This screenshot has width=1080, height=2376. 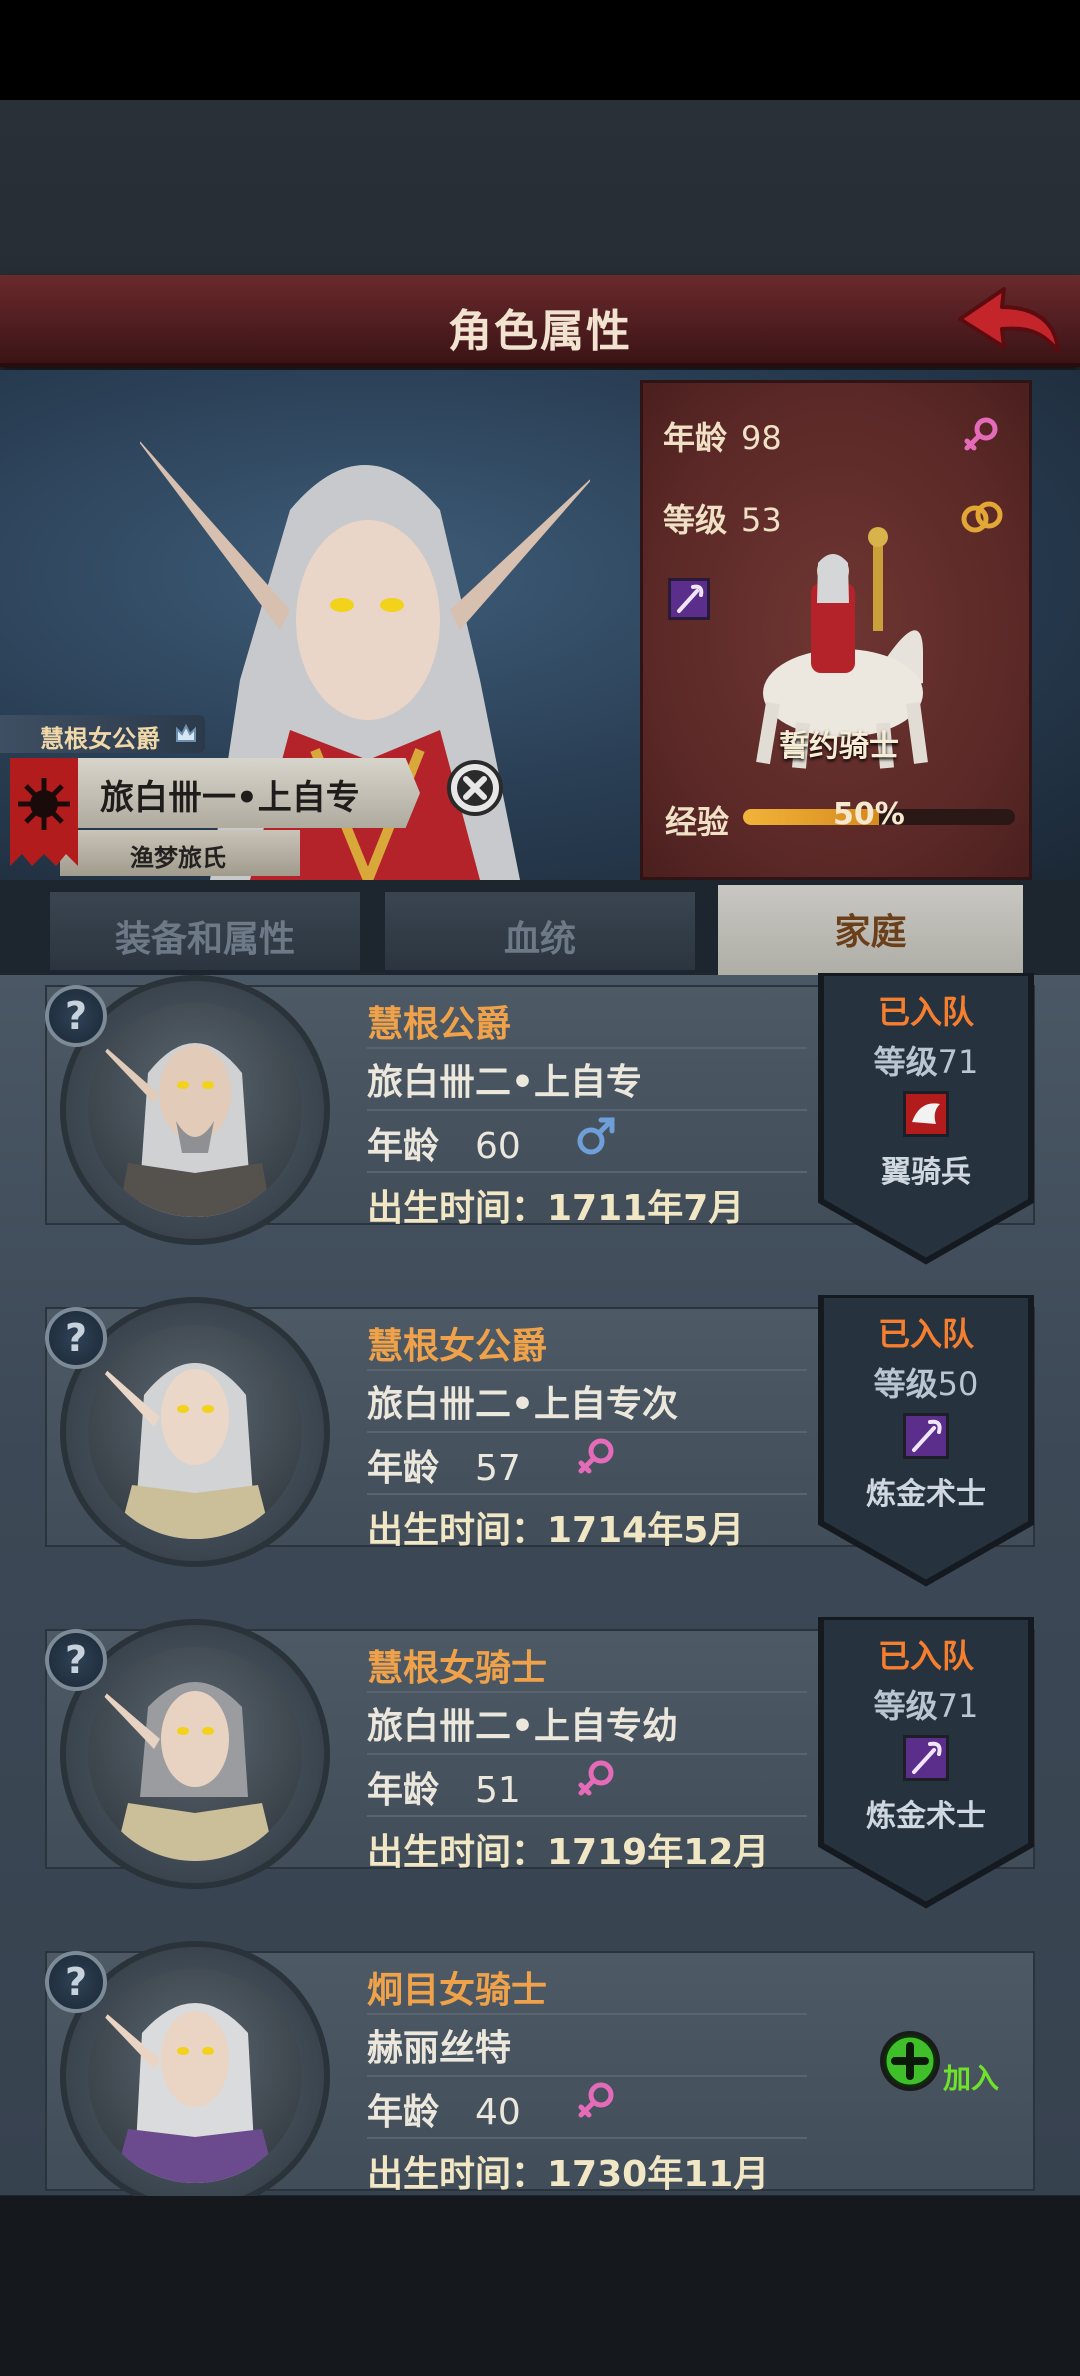 I want to click on character-name: 旅白卌一•上自专, so click(x=230, y=798).